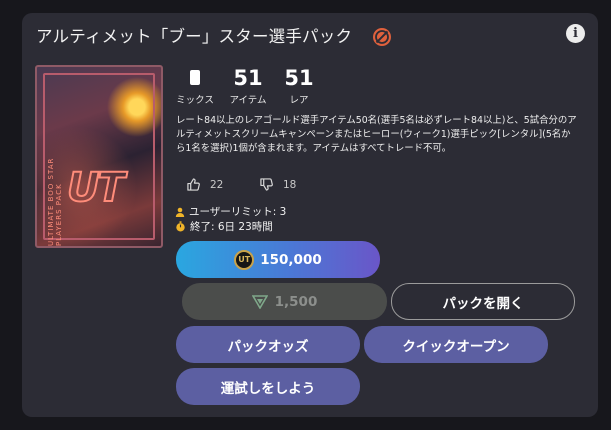 The height and width of the screenshot is (430, 611). I want to click on try-luck-button: 運試しをしよう, so click(268, 386).